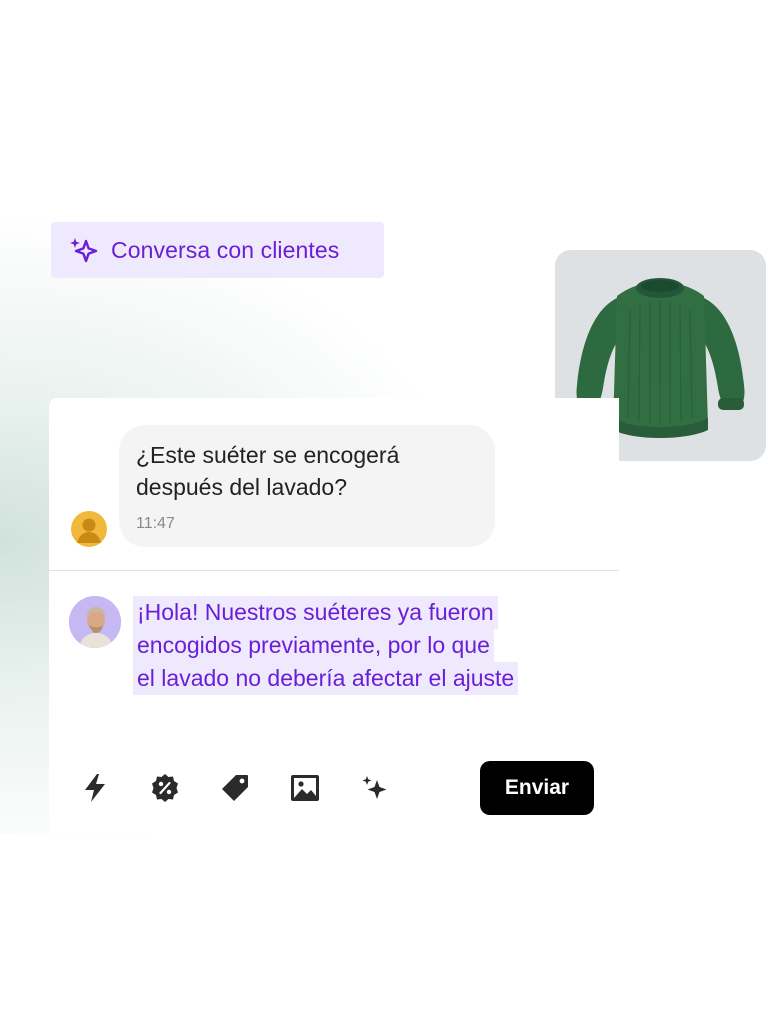 This screenshot has height=1024, width=768. I want to click on discount-icon, so click(165, 788).